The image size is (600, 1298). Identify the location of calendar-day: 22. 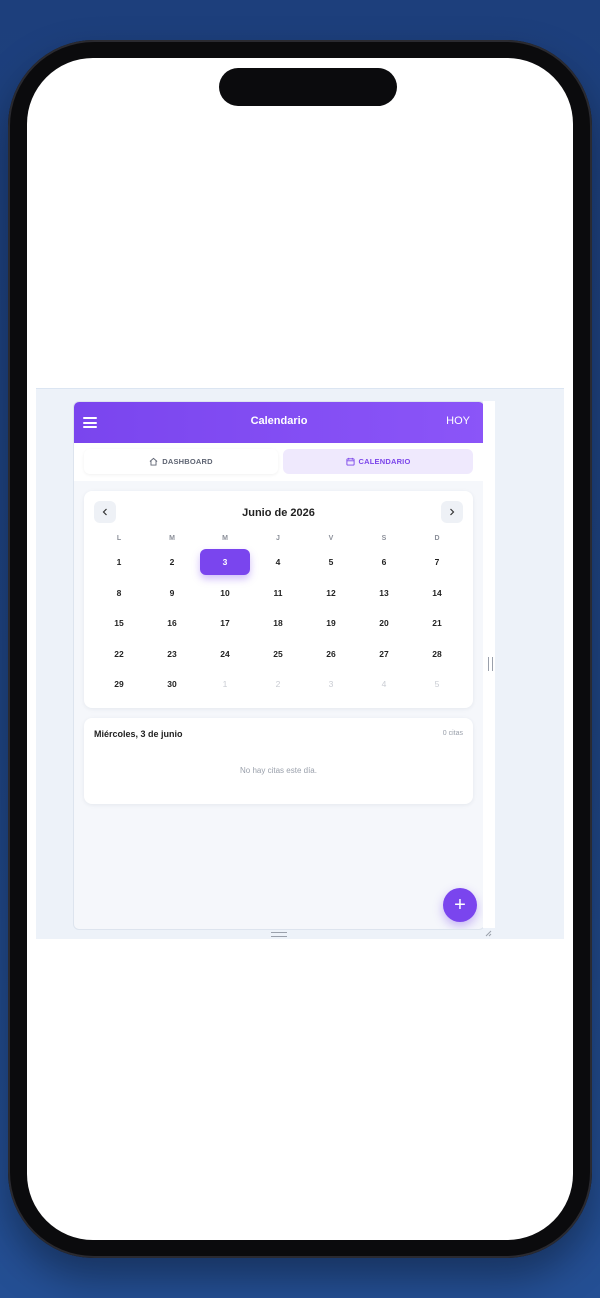
(119, 654).